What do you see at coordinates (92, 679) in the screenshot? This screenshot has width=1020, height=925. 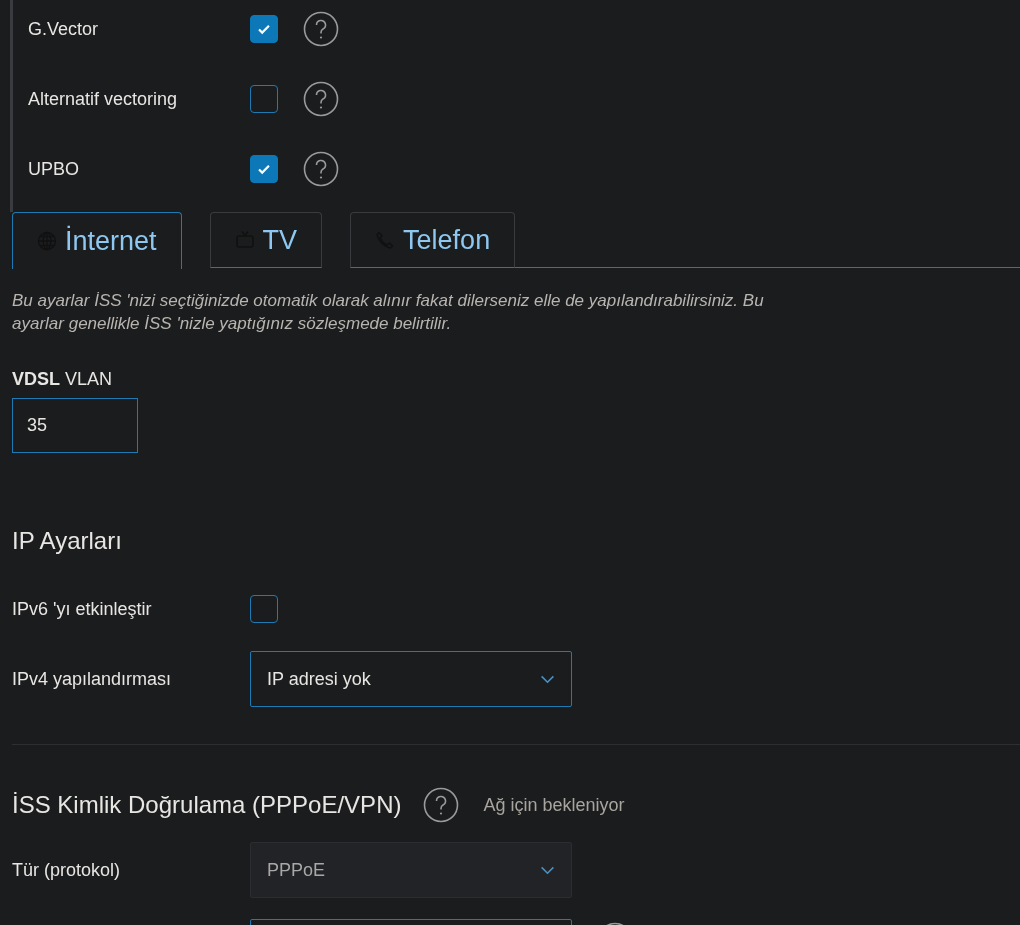 I see `field-label: IPv4 yapılandırması` at bounding box center [92, 679].